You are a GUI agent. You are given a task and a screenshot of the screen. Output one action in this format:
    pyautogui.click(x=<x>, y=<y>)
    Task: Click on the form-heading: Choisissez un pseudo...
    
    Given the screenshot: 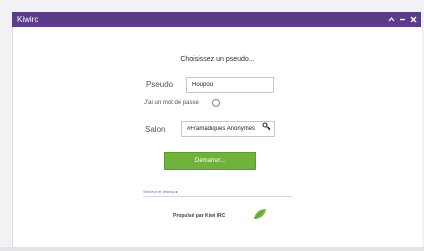 What is the action you would take?
    pyautogui.click(x=217, y=59)
    